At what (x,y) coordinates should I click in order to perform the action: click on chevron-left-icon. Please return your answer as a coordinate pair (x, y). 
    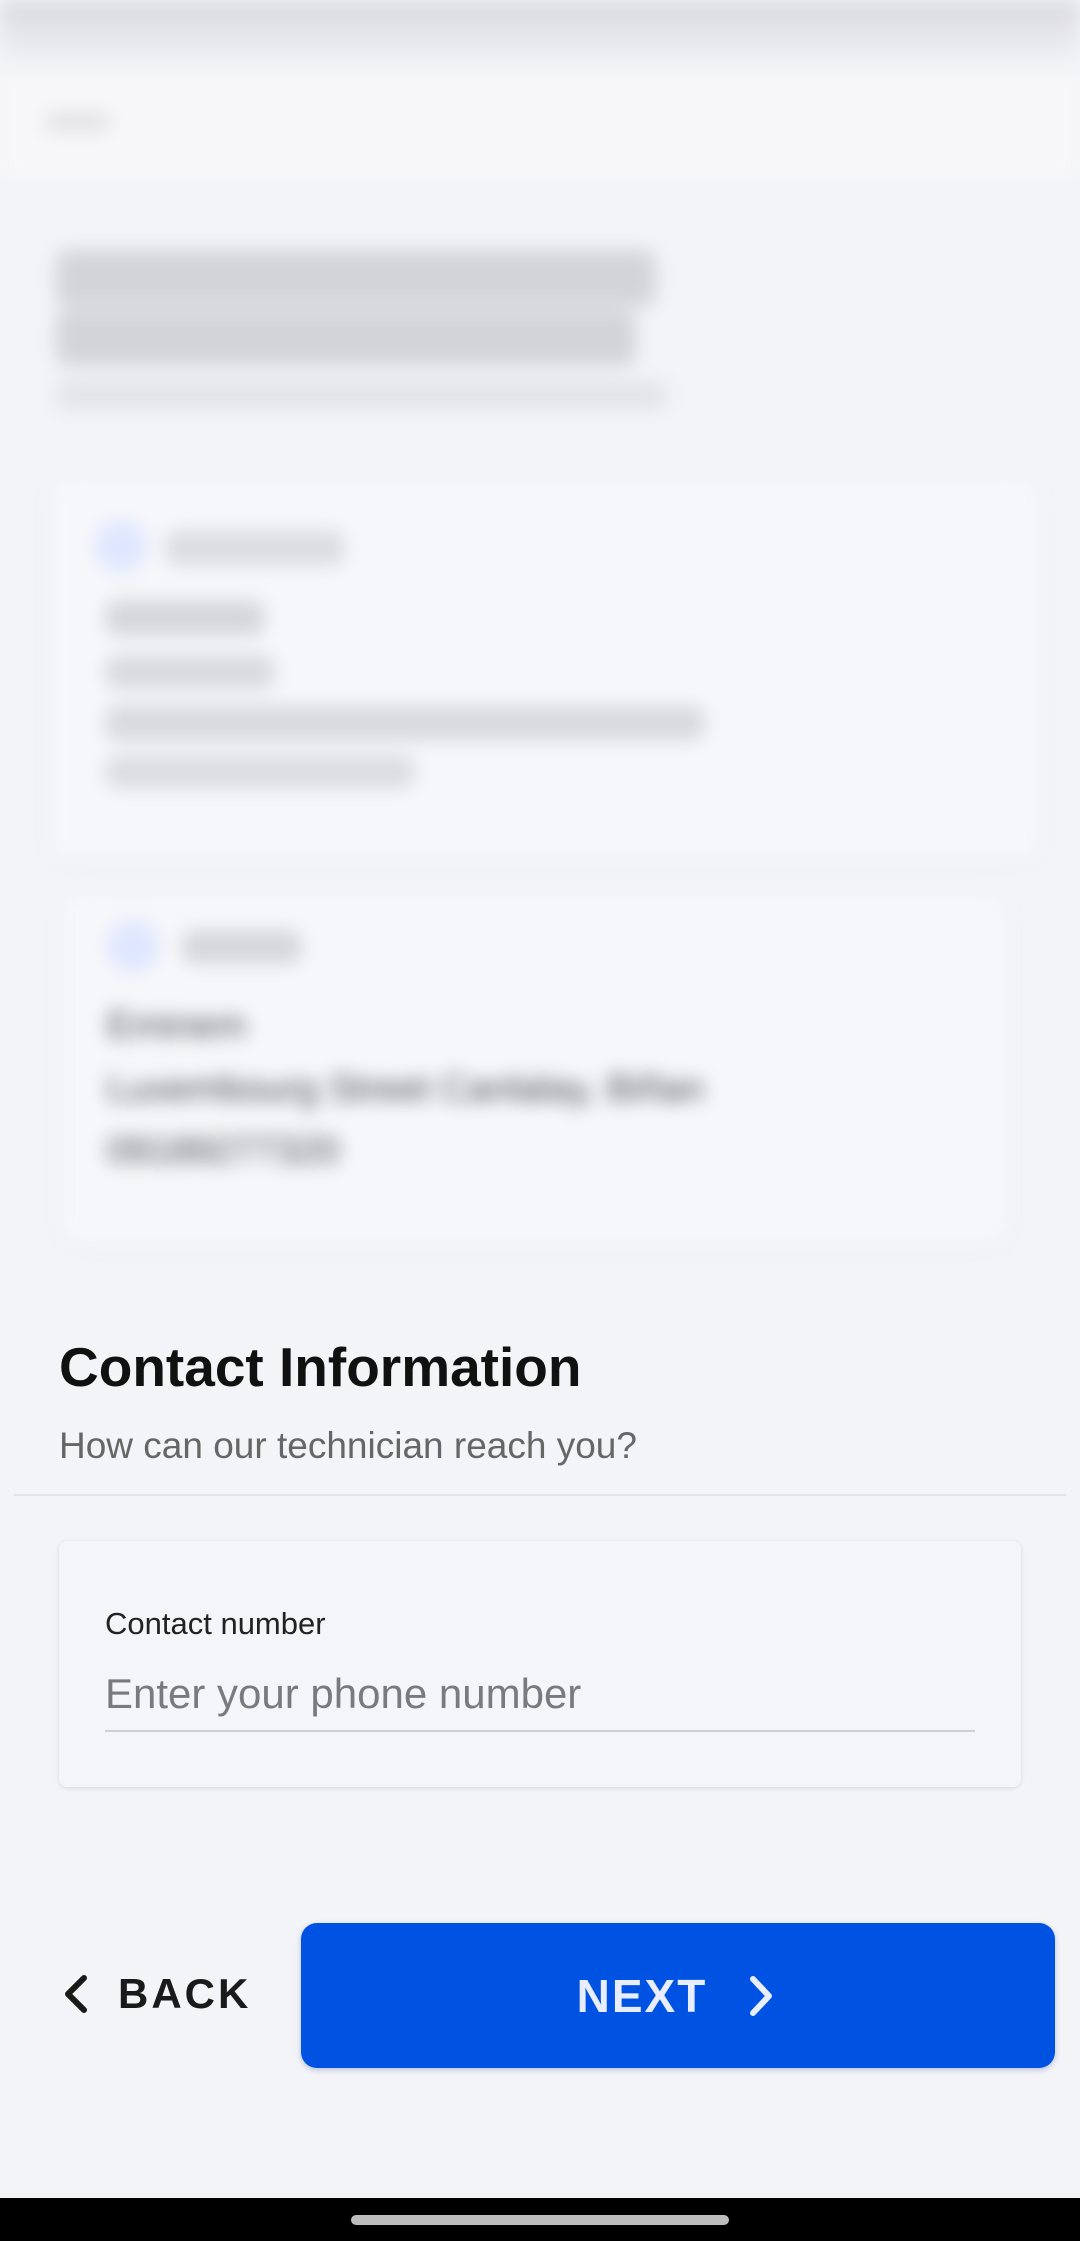
    Looking at the image, I should click on (76, 1994).